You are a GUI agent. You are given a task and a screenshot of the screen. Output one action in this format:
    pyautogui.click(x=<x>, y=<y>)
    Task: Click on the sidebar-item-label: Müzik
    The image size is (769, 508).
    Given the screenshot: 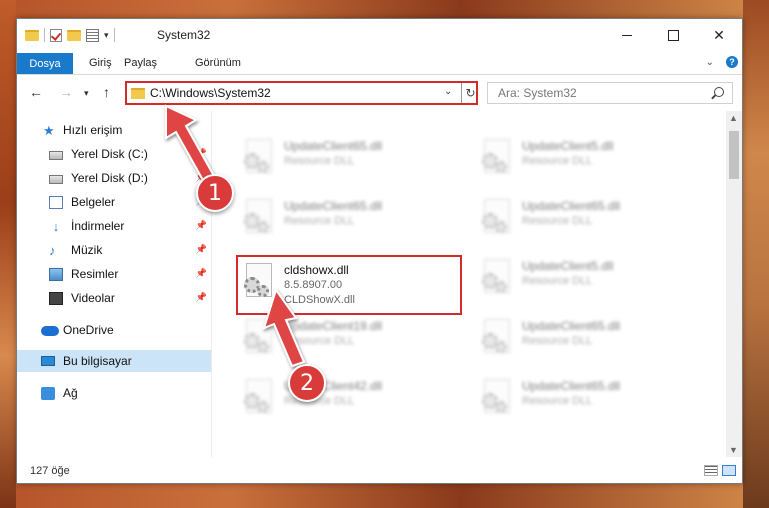 What is the action you would take?
    pyautogui.click(x=87, y=250)
    